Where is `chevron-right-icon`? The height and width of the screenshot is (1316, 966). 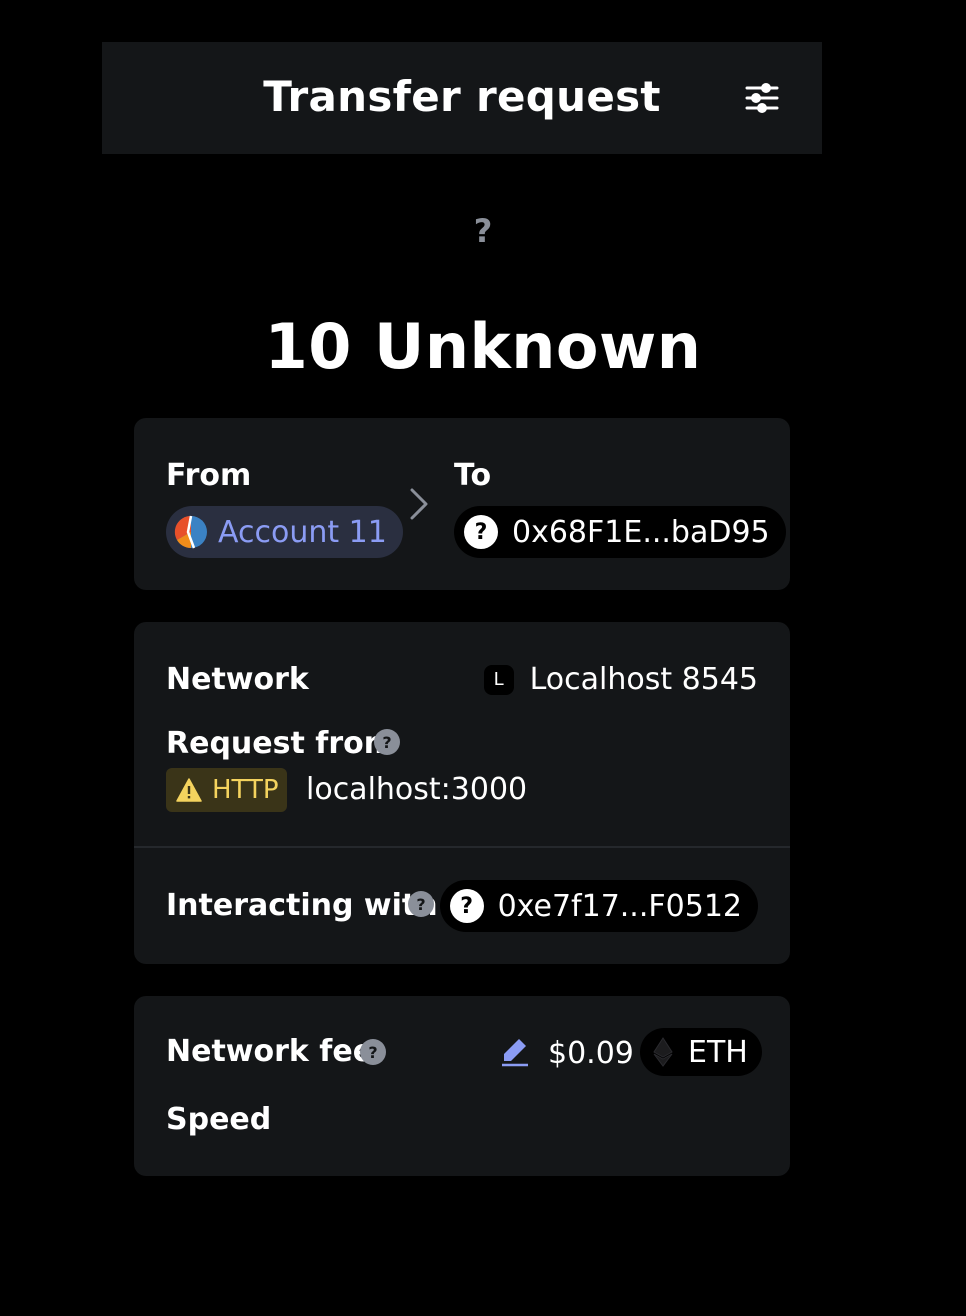
chevron-right-icon is located at coordinates (419, 504).